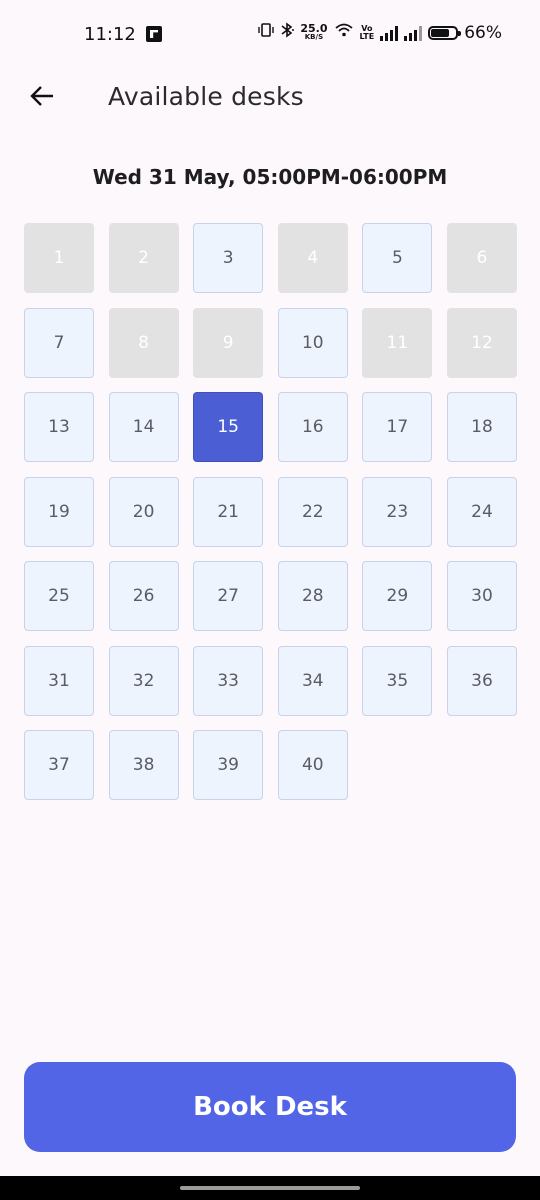 The width and height of the screenshot is (540, 1200). Describe the element at coordinates (397, 427) in the screenshot. I see `desk-17: 17` at that location.